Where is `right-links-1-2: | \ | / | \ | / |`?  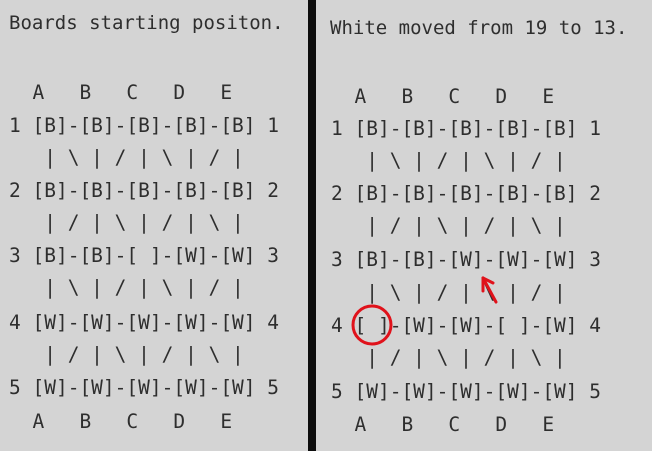
right-links-1-2: | \ | / | \ | / | is located at coordinates (448, 160).